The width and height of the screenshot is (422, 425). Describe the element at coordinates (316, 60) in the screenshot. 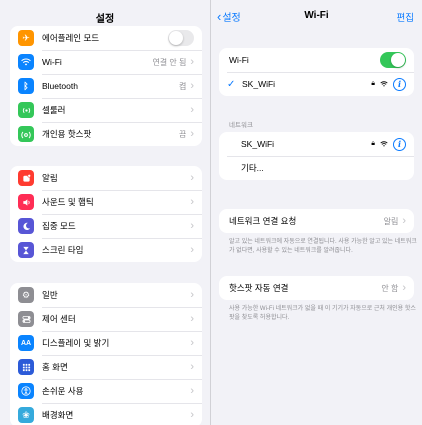

I see `wifi-toggle-row: Wi-Fi` at that location.